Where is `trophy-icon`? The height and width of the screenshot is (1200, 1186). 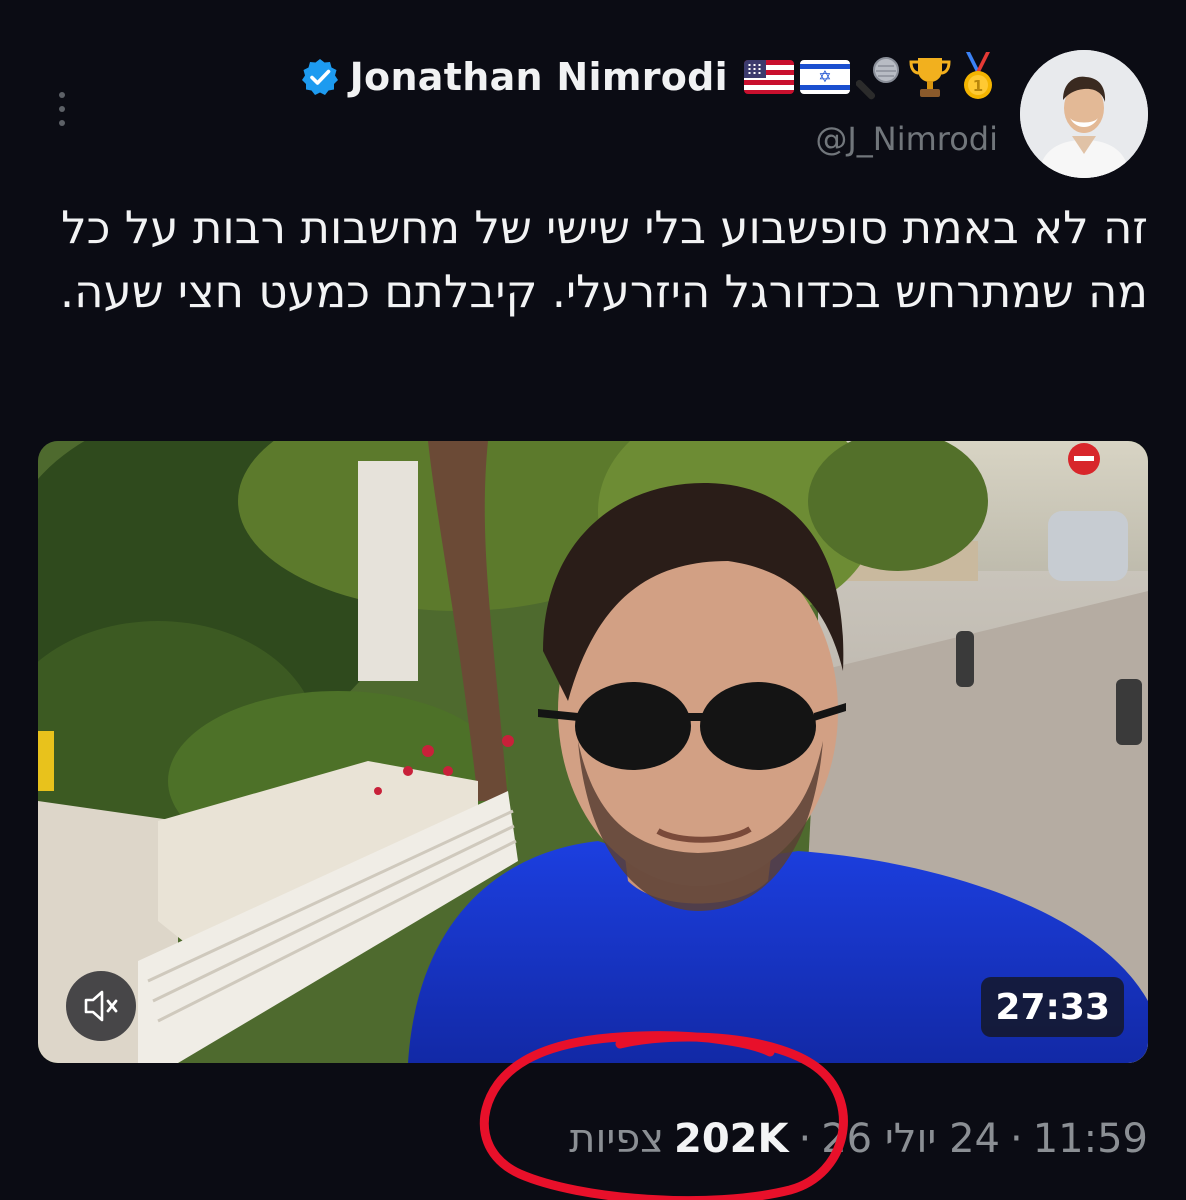 trophy-icon is located at coordinates (930, 77).